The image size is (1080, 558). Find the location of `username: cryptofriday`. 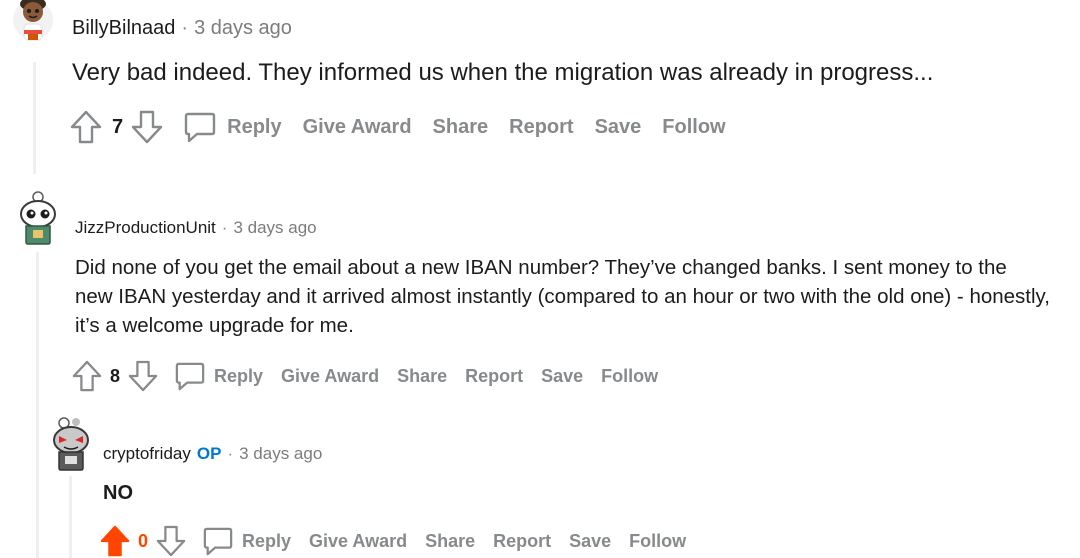

username: cryptofriday is located at coordinates (147, 454).